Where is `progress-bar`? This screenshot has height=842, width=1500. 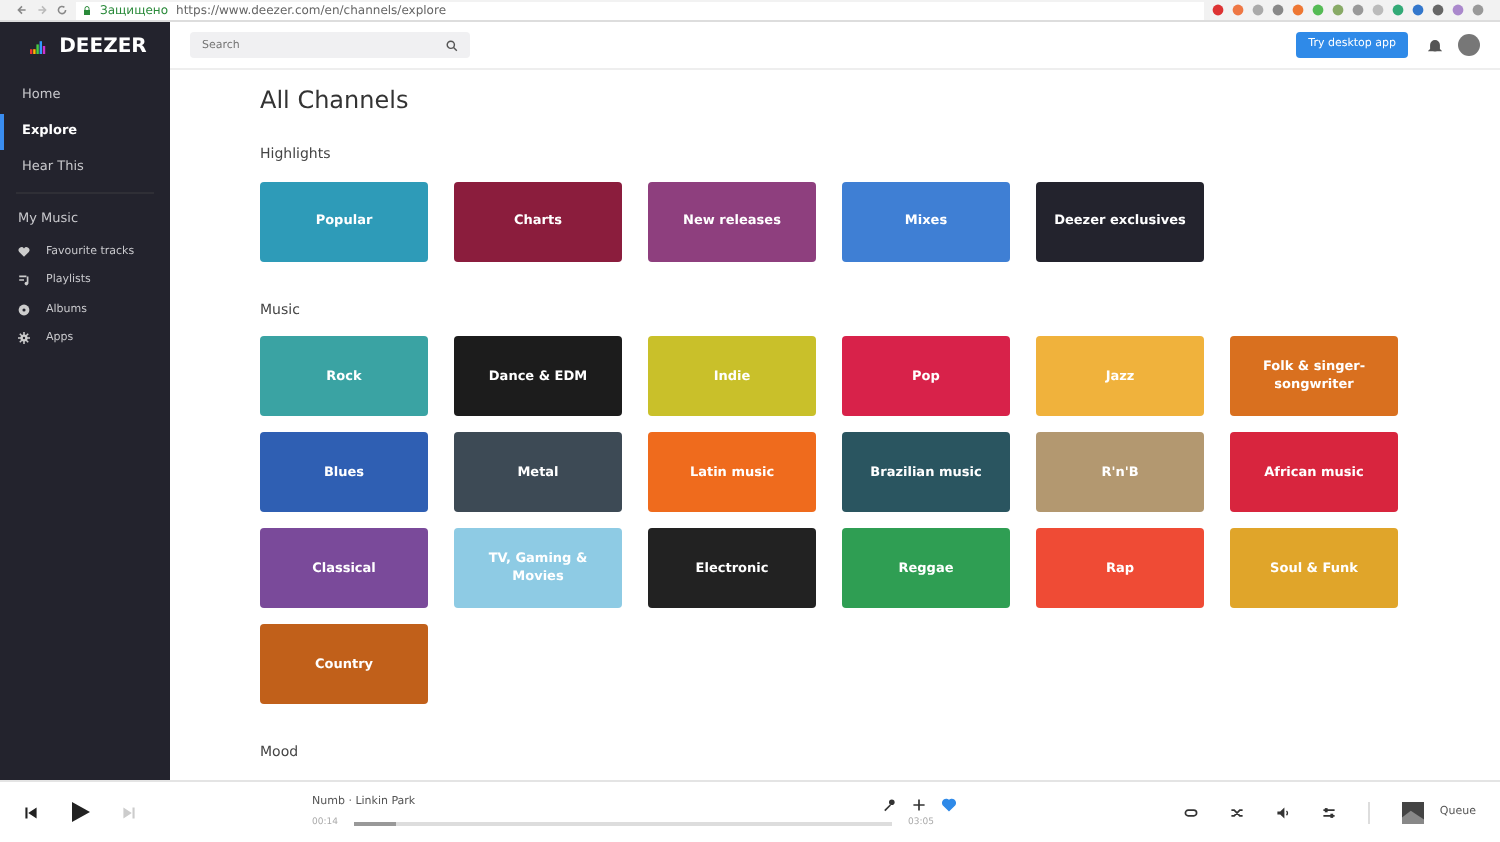 progress-bar is located at coordinates (623, 824).